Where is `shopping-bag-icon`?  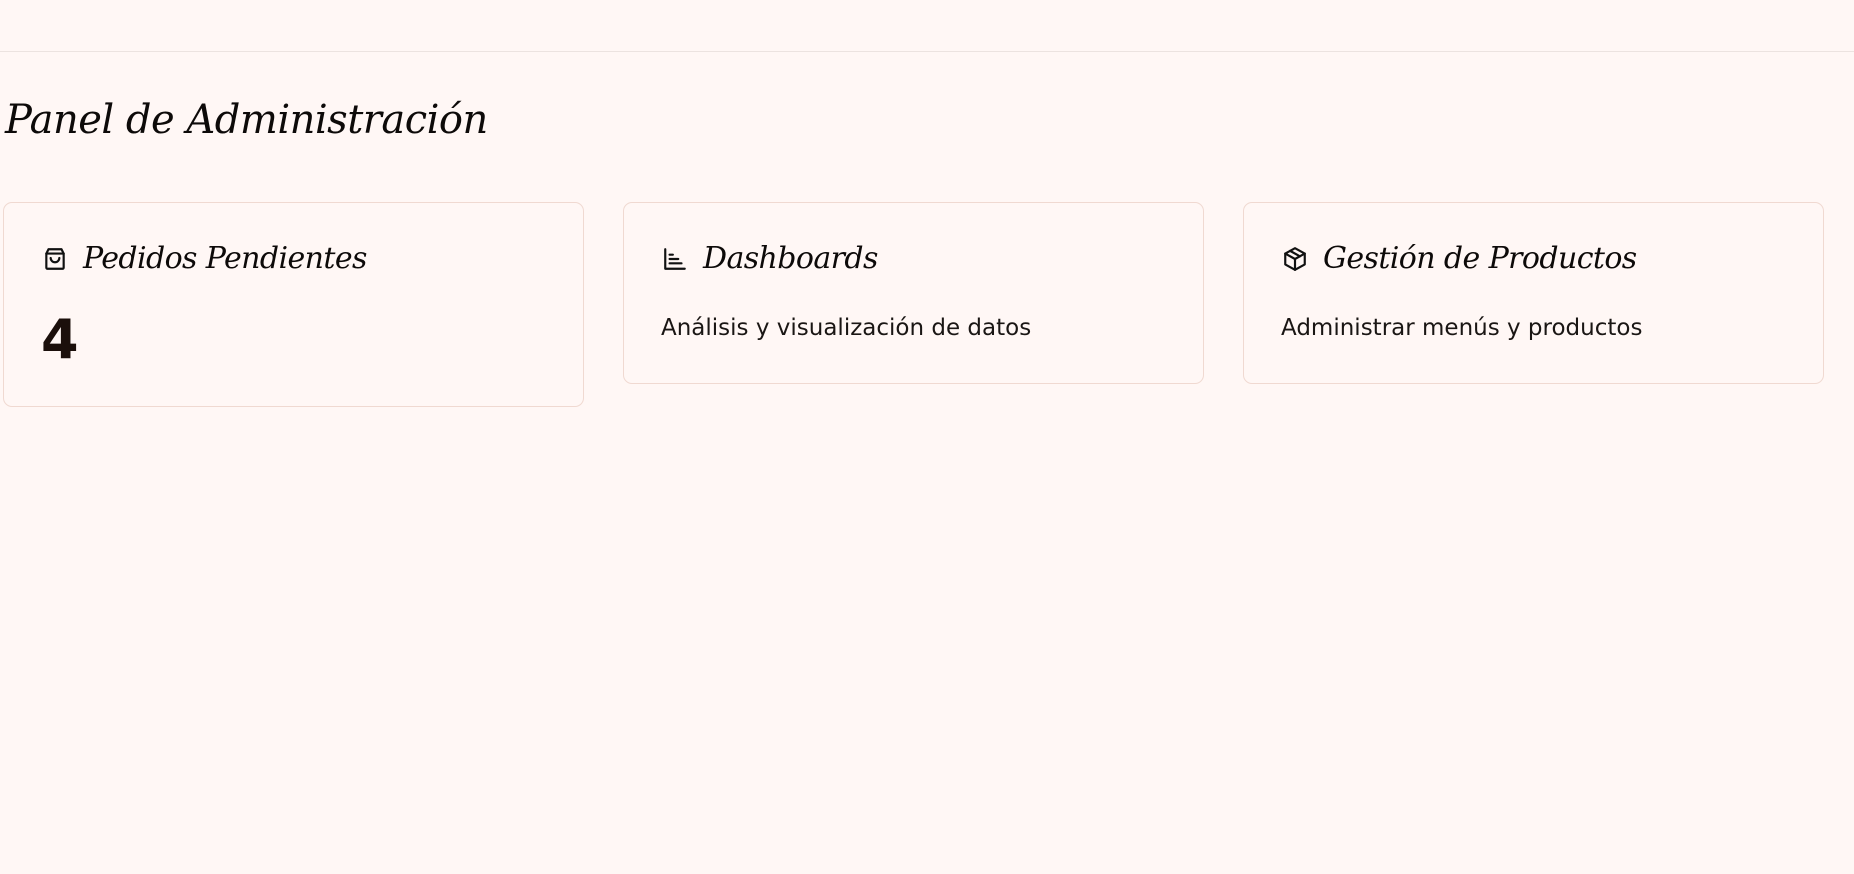
shopping-bag-icon is located at coordinates (55, 259).